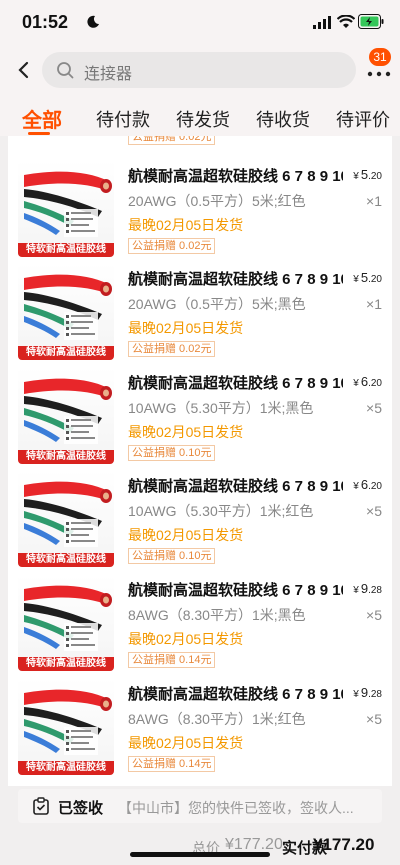 The width and height of the screenshot is (400, 865). I want to click on back-arrow-icon, so click(24, 70).